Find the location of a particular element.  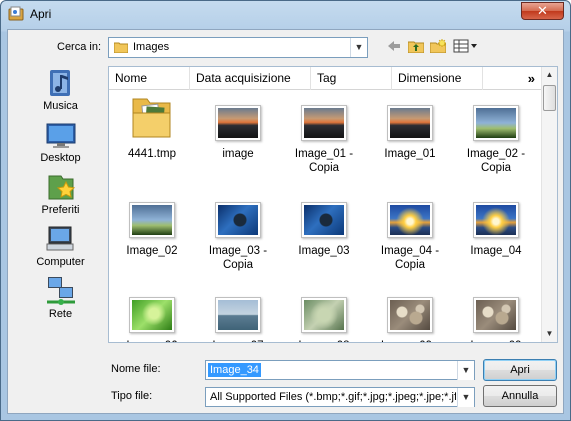

close-button: ✕ is located at coordinates (542, 11).